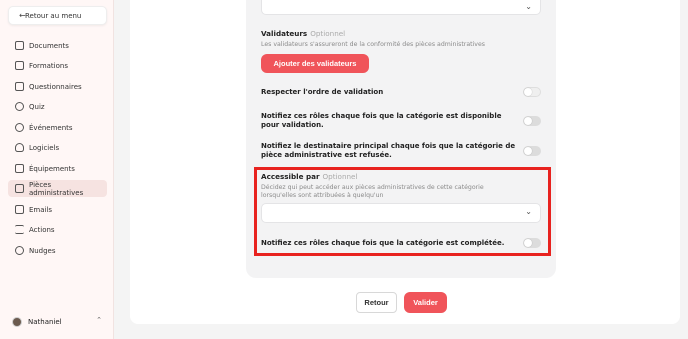 This screenshot has height=339, width=688. Describe the element at coordinates (37, 106) in the screenshot. I see `sidebar-item-label: Quiz` at that location.